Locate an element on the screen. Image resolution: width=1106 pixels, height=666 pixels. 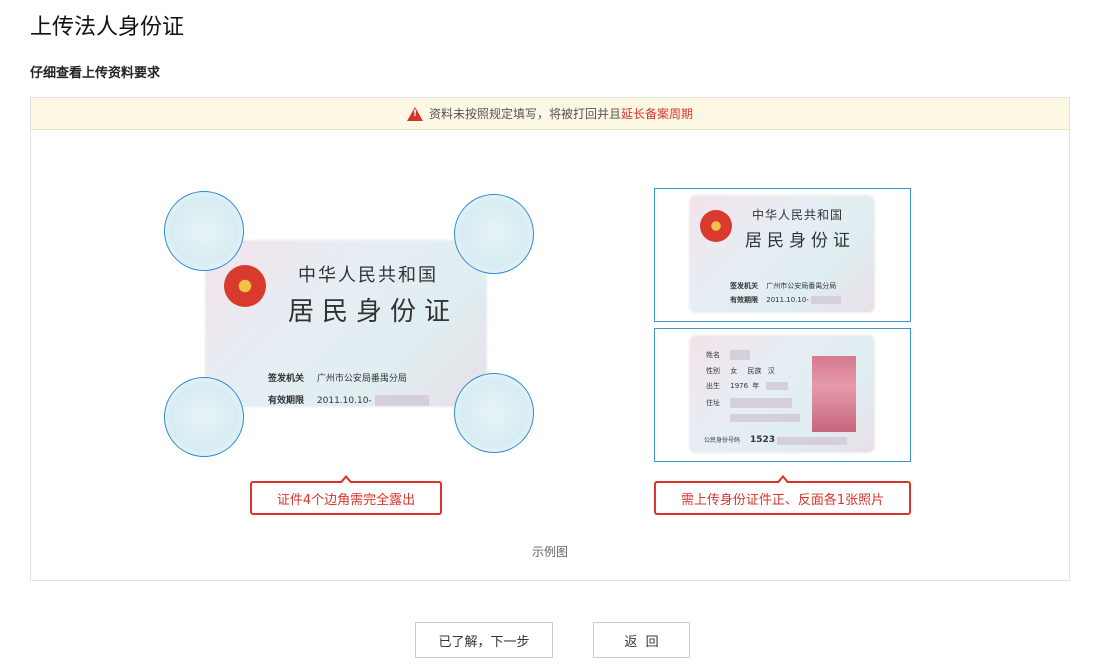
corner-magnifier-top-left is located at coordinates (204, 231).